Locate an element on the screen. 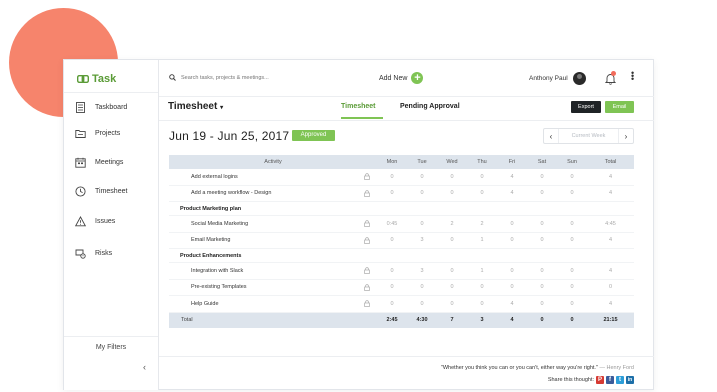 The image size is (717, 392). activity-name: Social Media Marketing is located at coordinates (263, 224).